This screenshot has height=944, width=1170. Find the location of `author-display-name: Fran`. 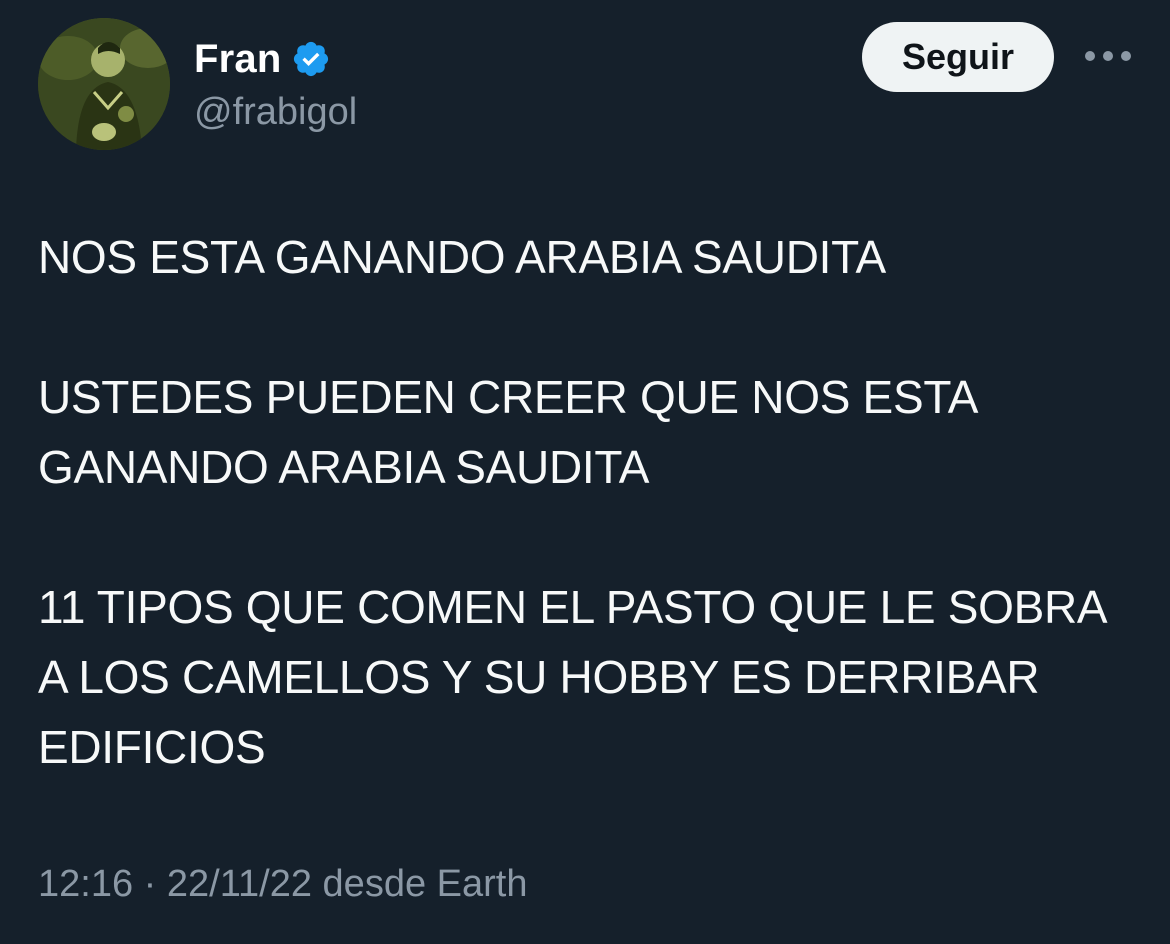

author-display-name: Fran is located at coordinates (237, 59).